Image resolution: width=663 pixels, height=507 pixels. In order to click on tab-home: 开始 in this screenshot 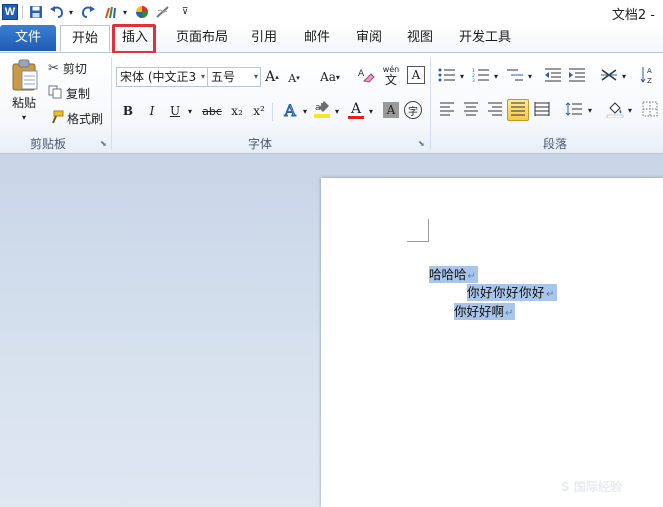, I will do `click(85, 38)`.